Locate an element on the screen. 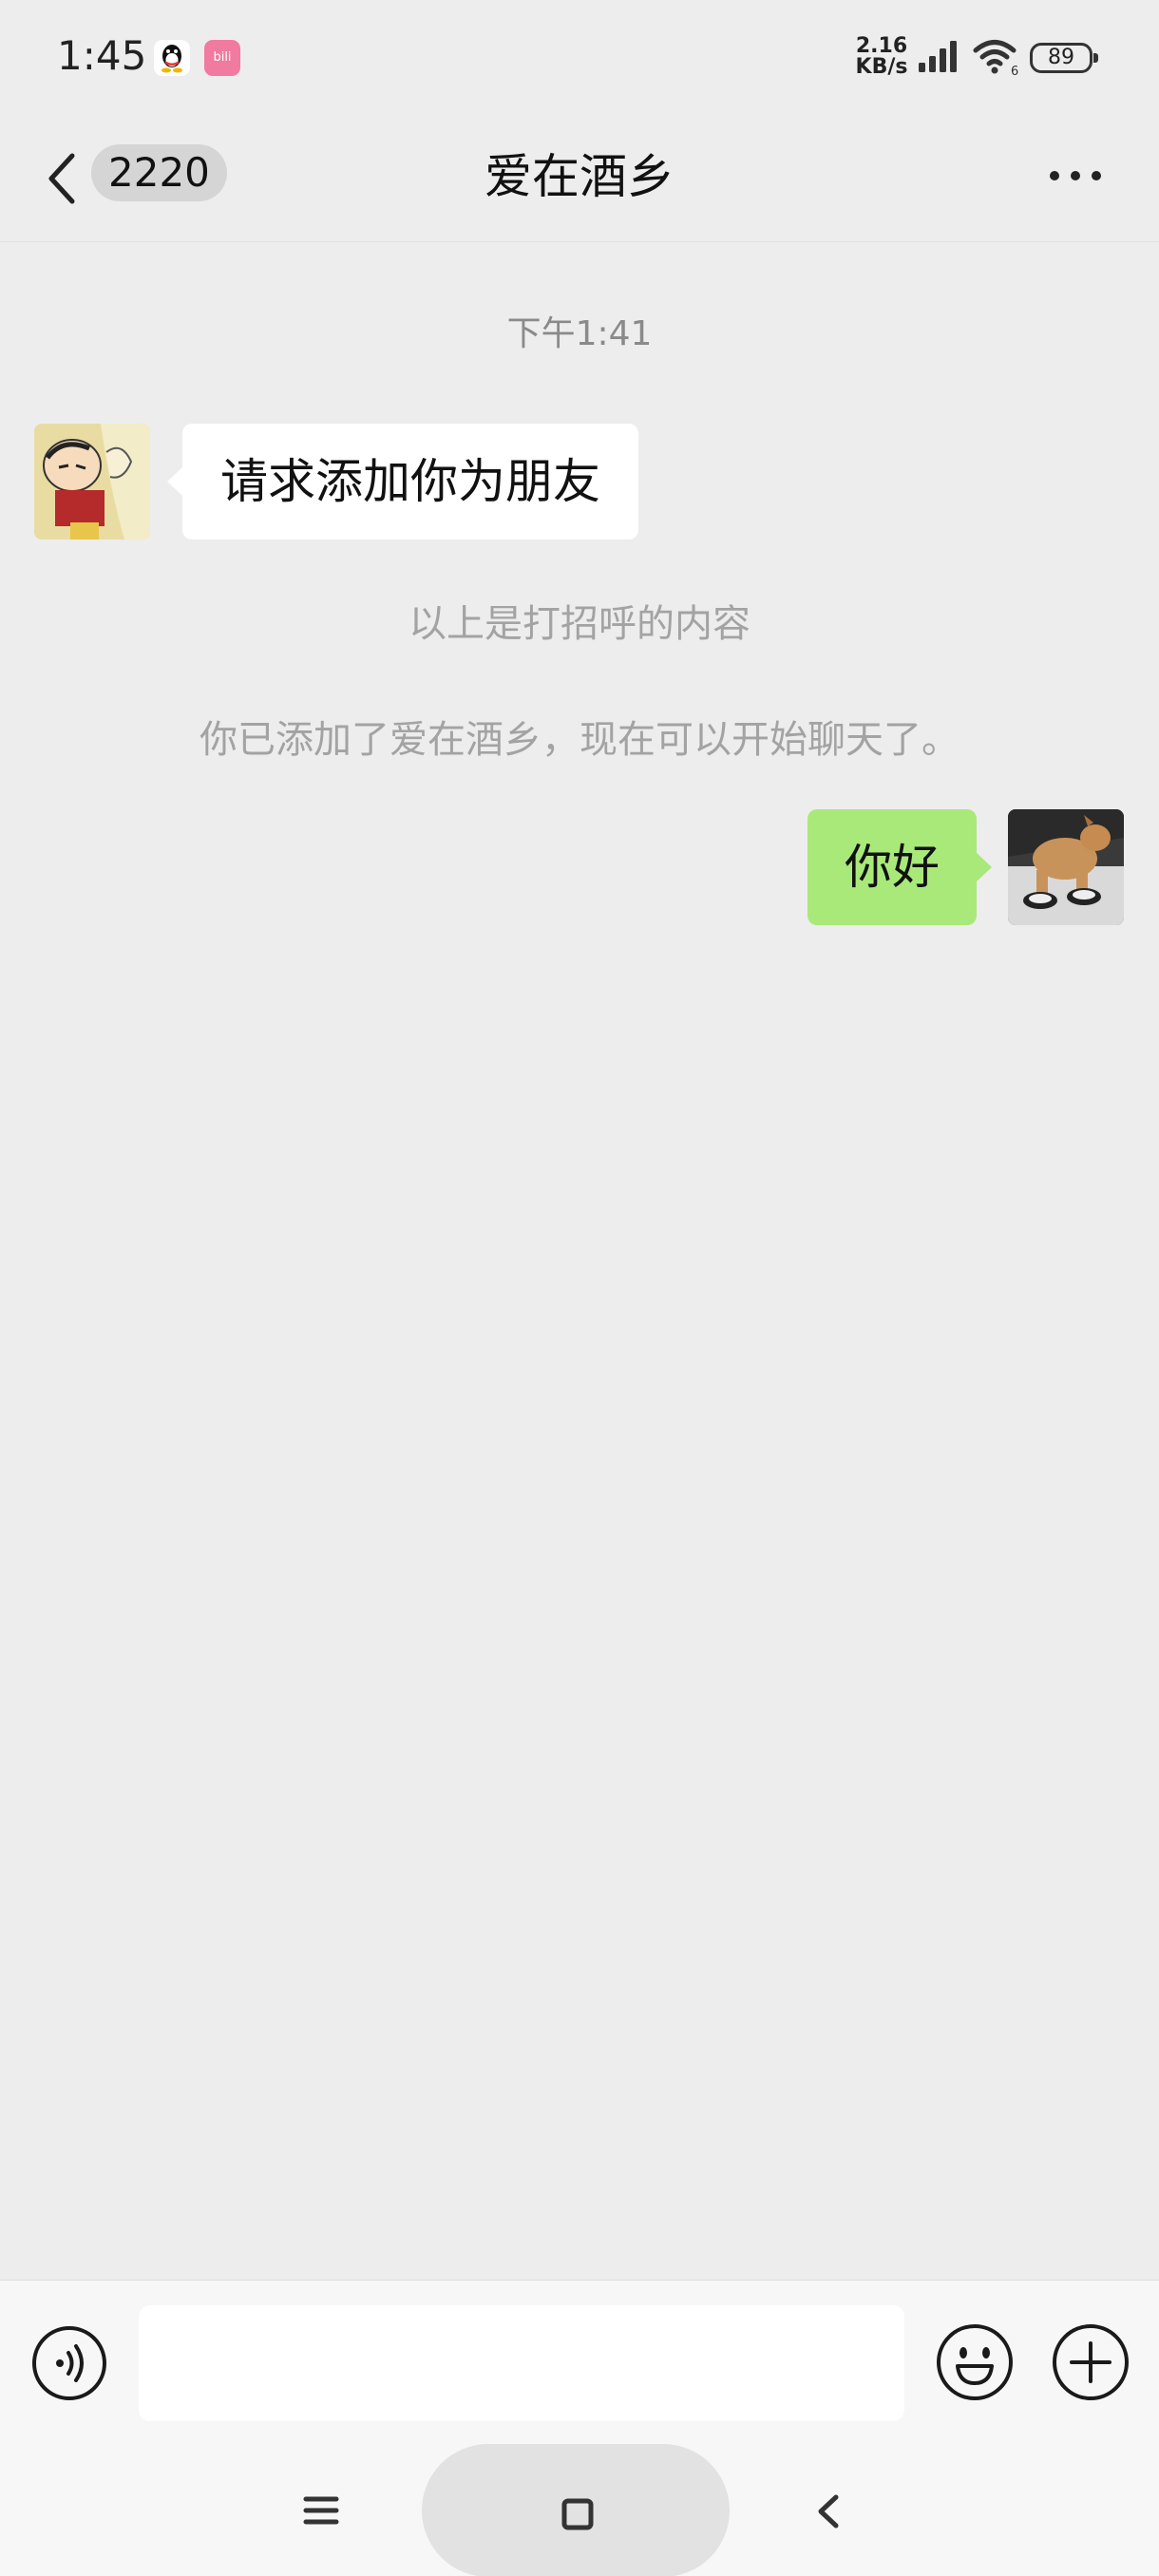 The height and width of the screenshot is (2576, 1159). qq-icon is located at coordinates (172, 58).